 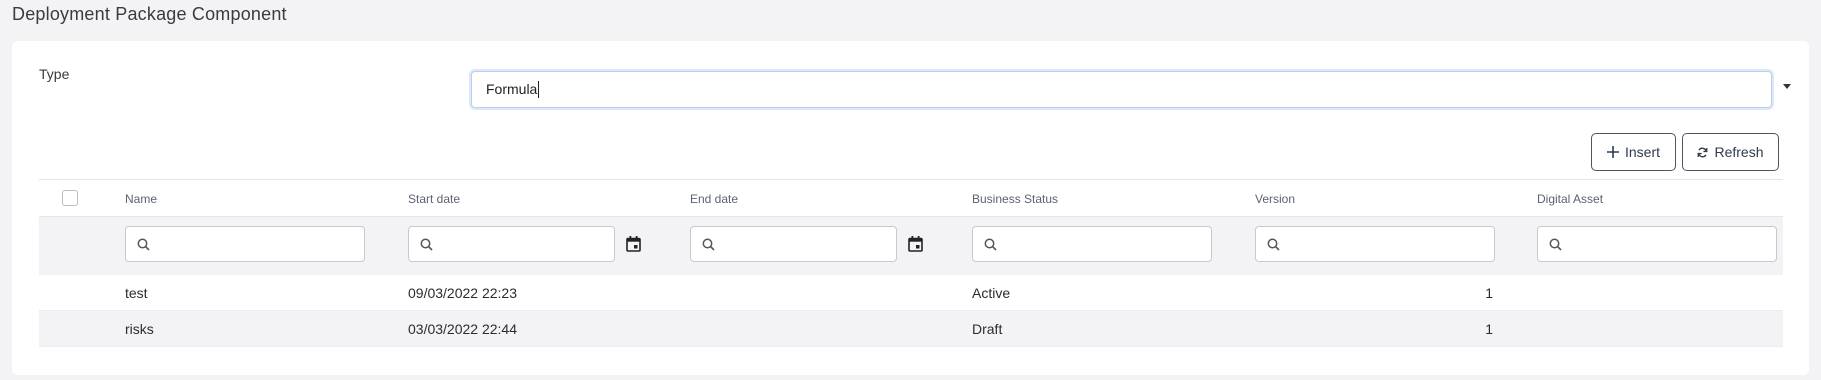 What do you see at coordinates (911, 293) in the screenshot?
I see `table-row: test 09/03/2022 22:23 Active 1` at bounding box center [911, 293].